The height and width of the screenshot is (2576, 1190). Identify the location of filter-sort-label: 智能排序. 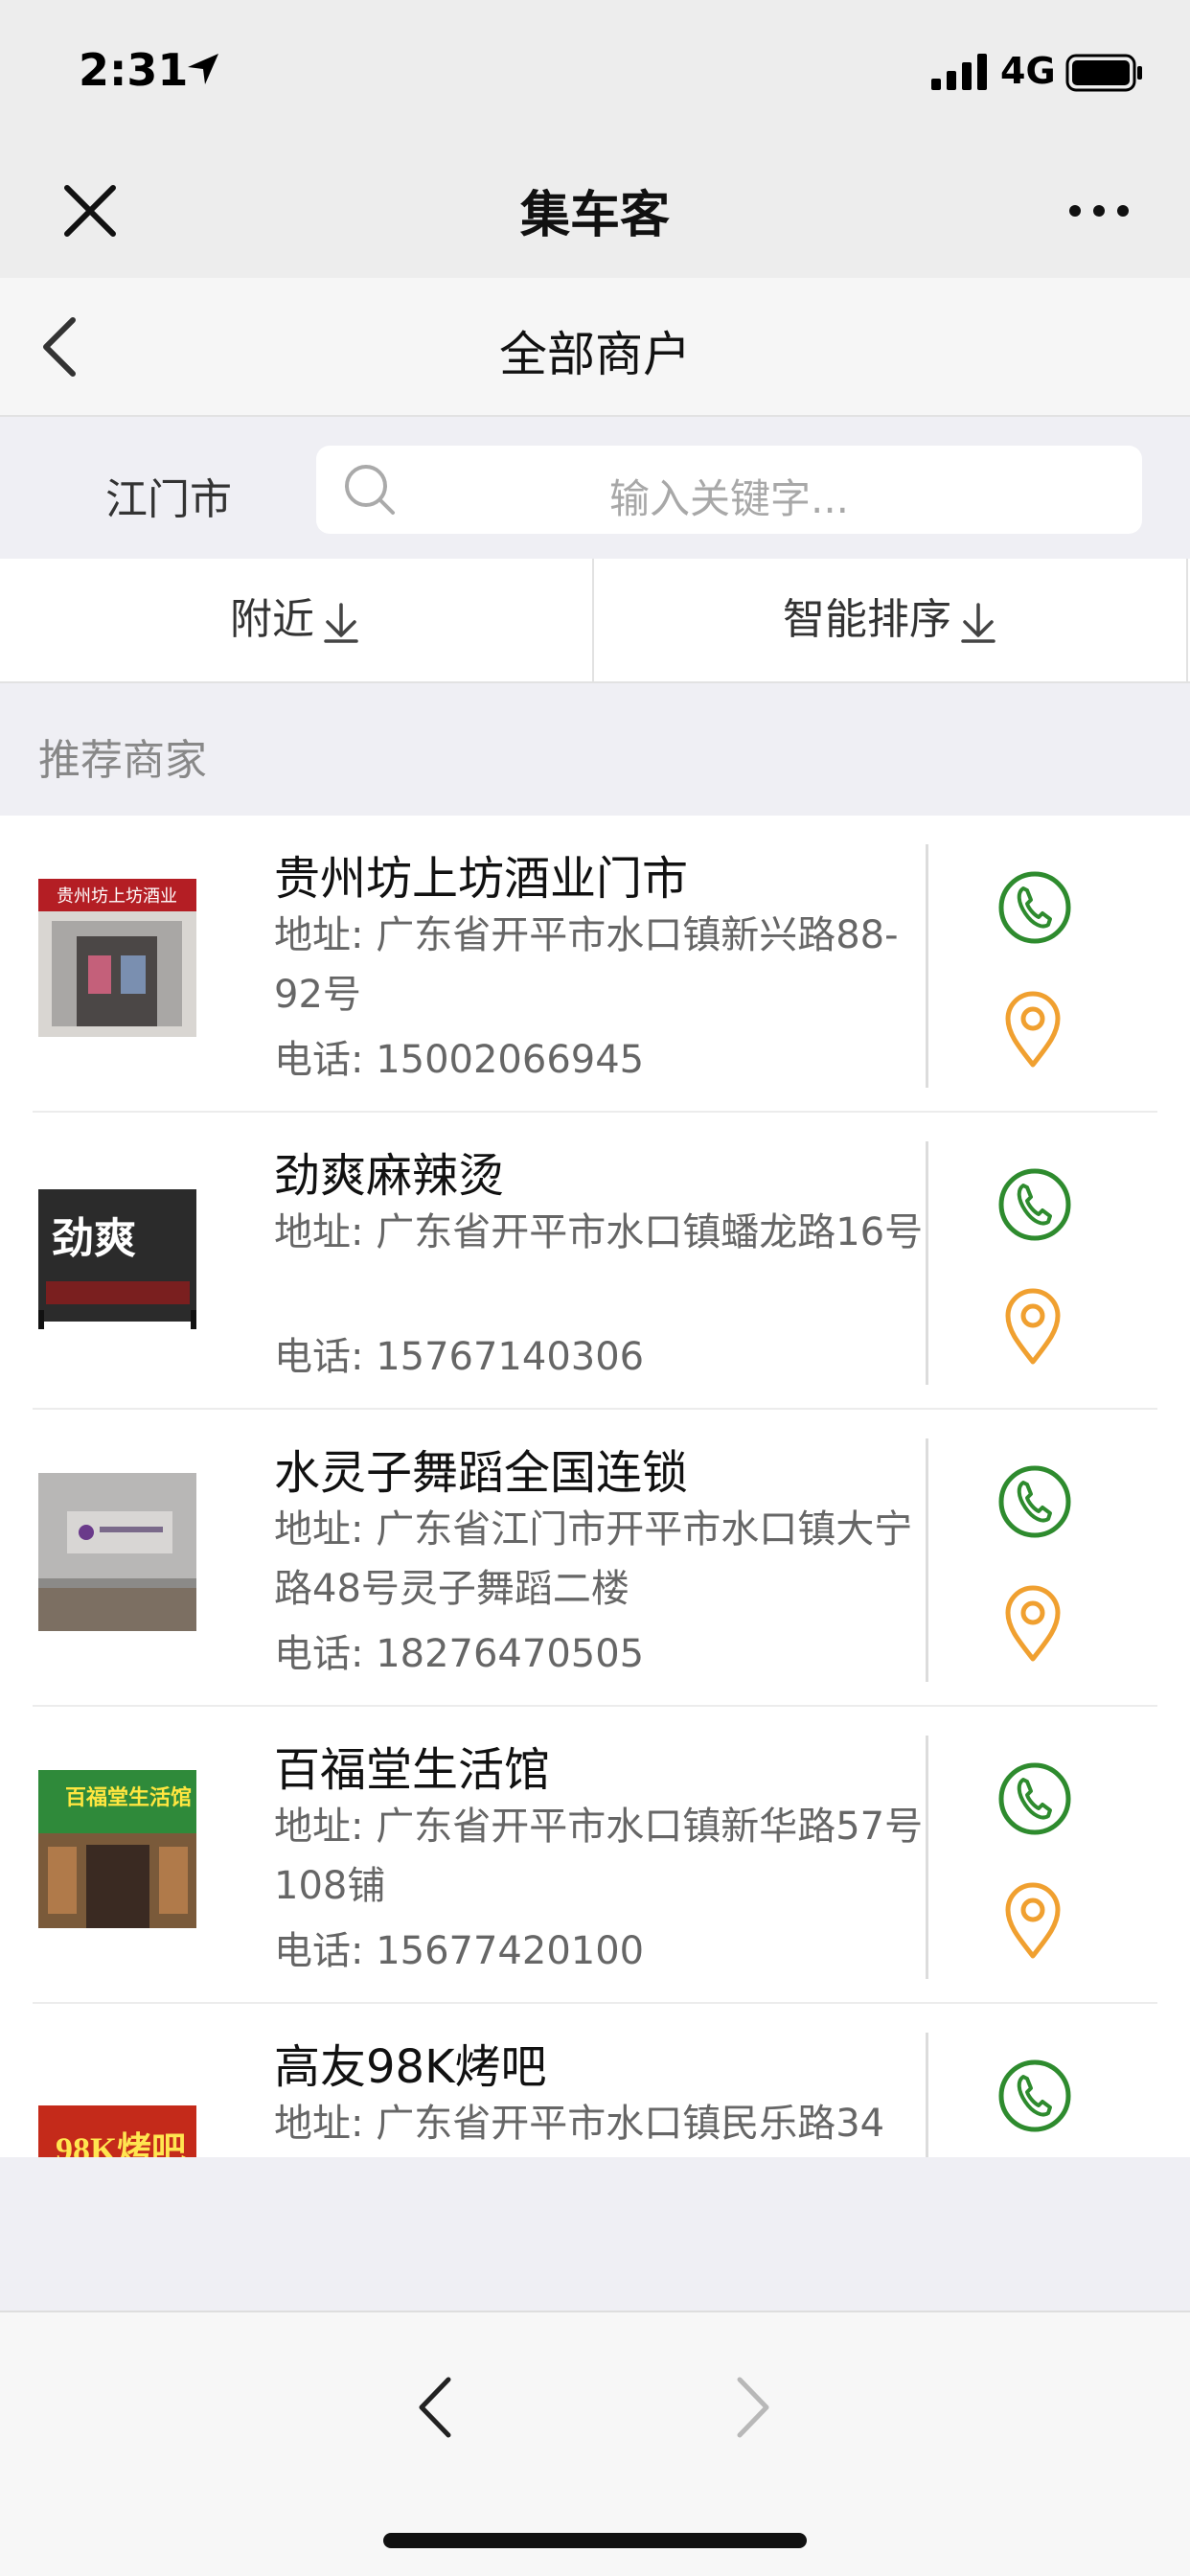
(867, 619).